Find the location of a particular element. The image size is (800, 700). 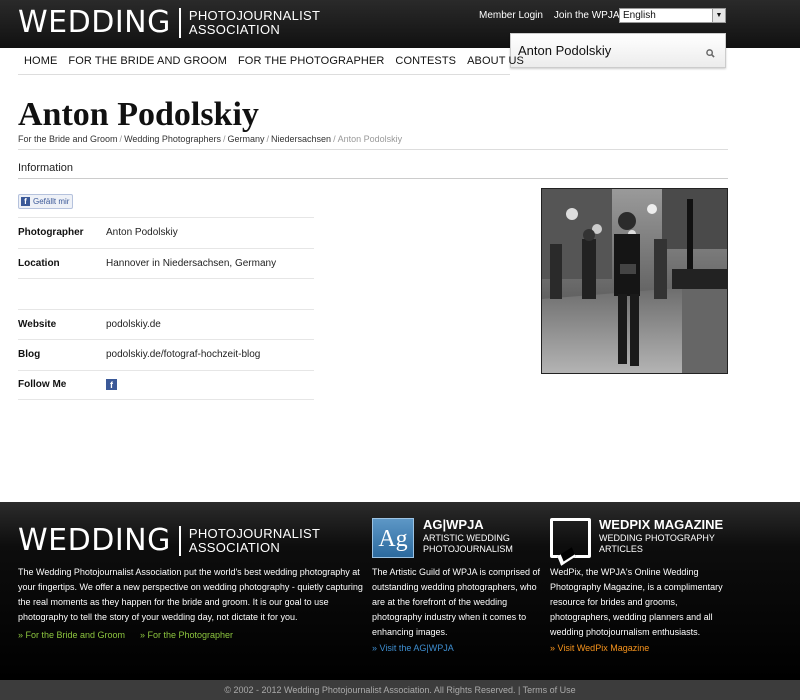

language-select: English ▼ is located at coordinates (672, 15).